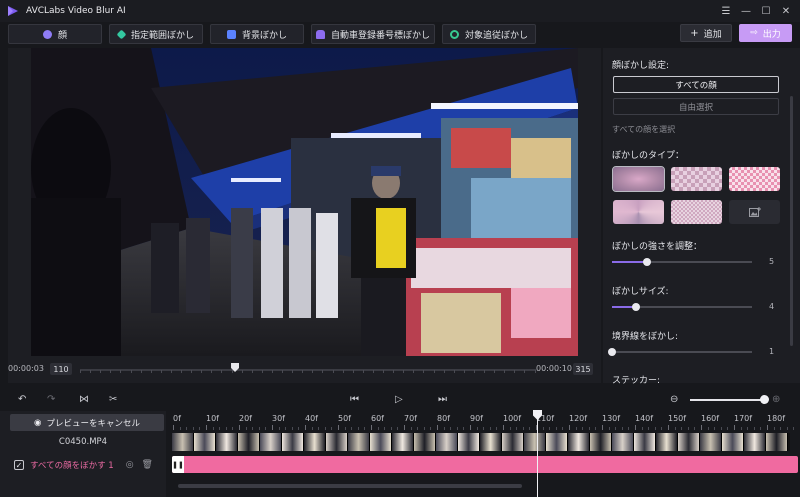 The image size is (800, 497). I want to click on blur-strength-slider, so click(682, 262).